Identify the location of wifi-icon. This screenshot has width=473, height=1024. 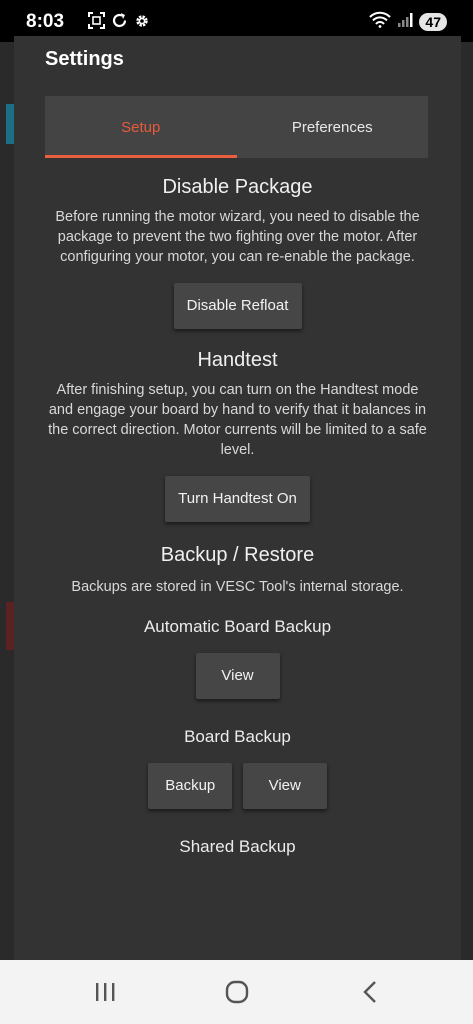
(380, 22).